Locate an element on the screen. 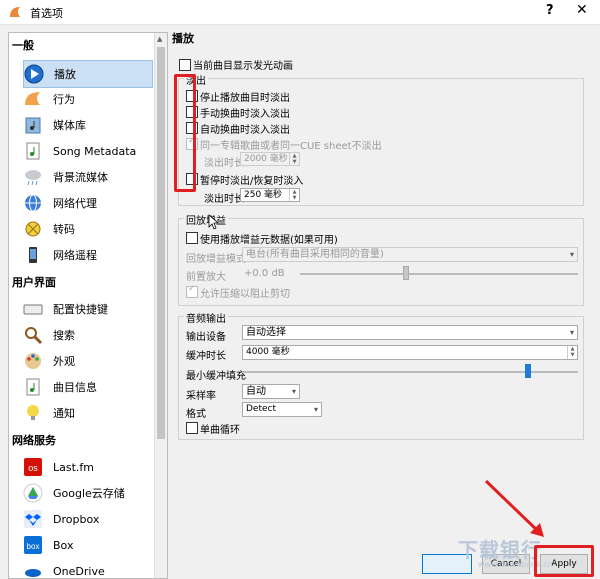  dropbox-icon is located at coordinates (33, 519).